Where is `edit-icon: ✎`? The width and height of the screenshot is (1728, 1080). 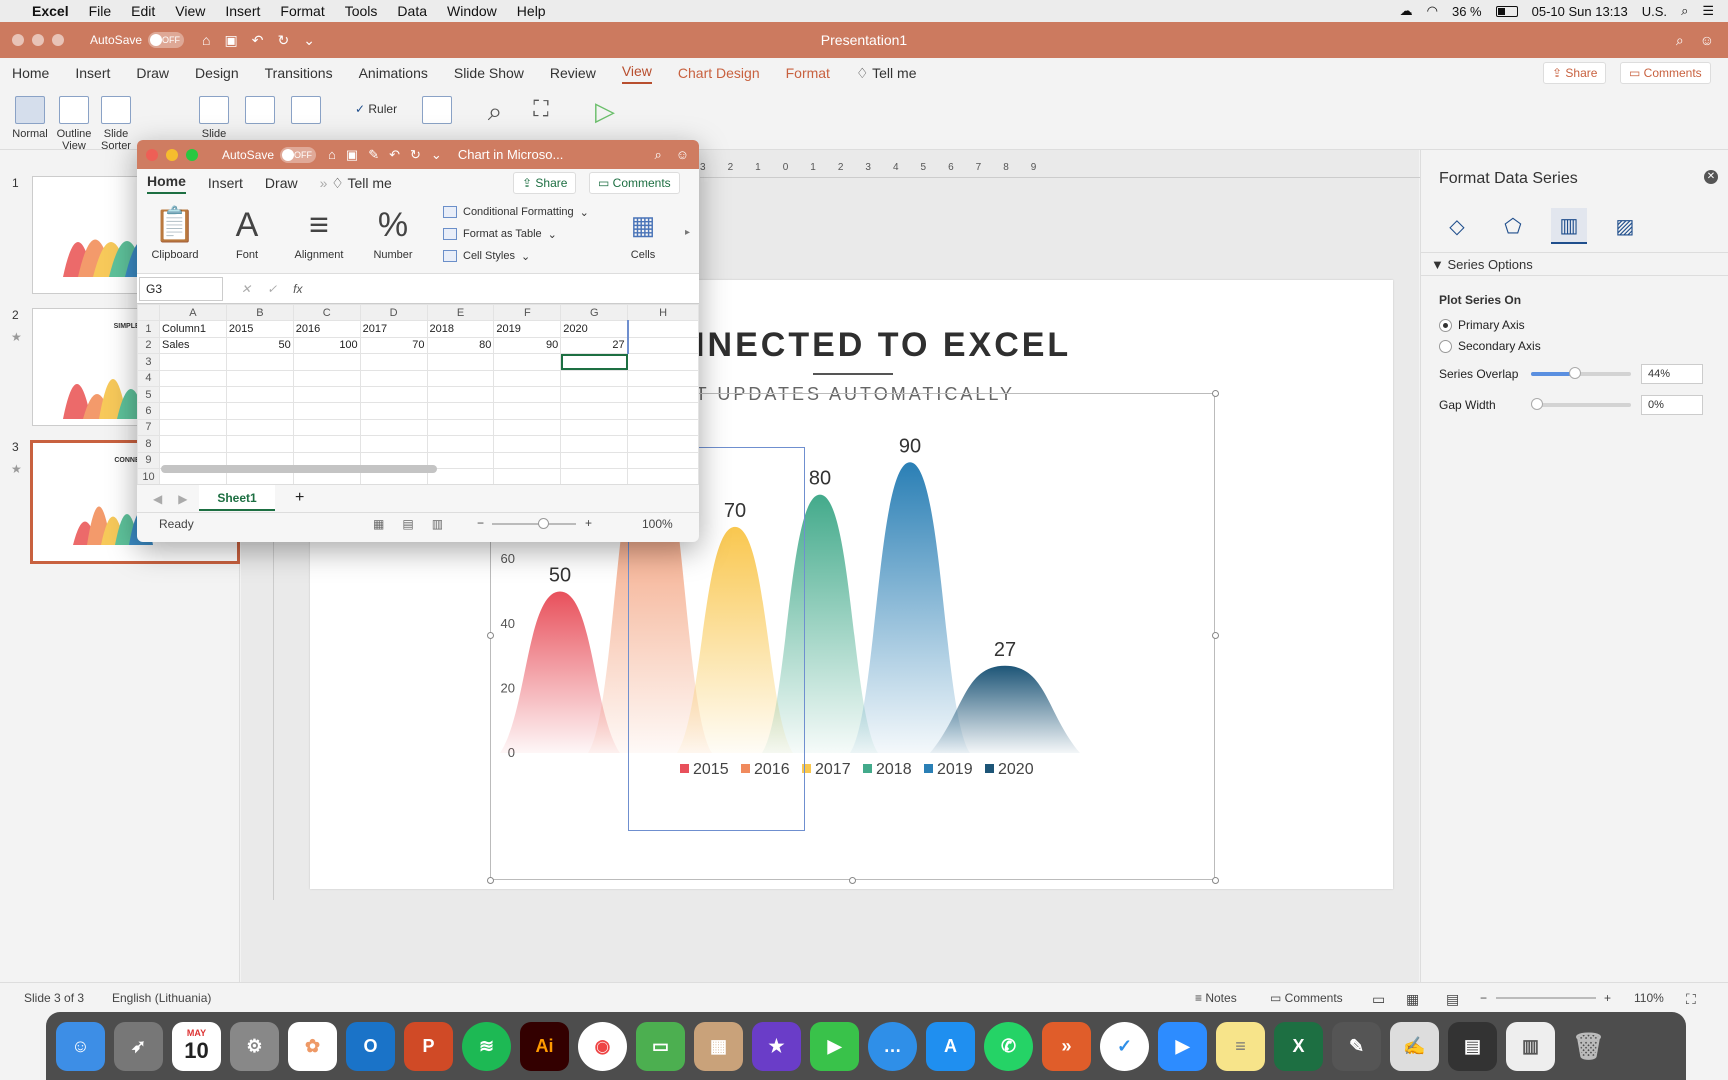
edit-icon: ✎ is located at coordinates (373, 155).